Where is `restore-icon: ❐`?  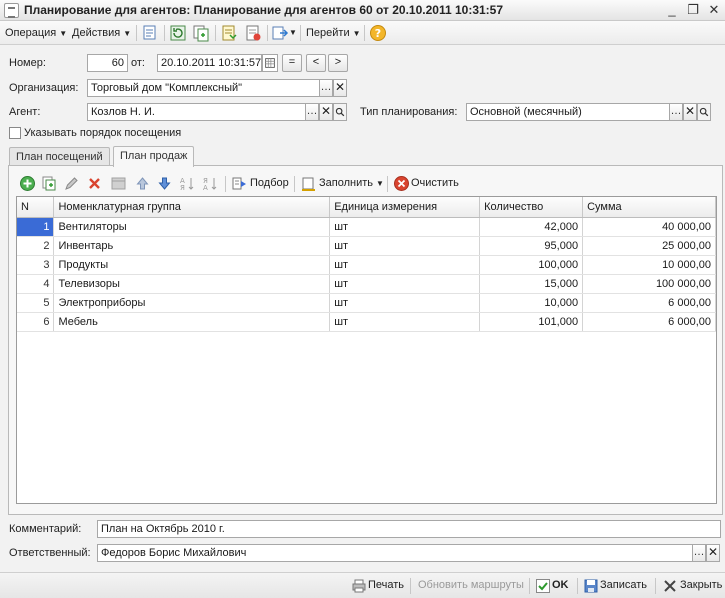
restore-icon: ❐ is located at coordinates (693, 10).